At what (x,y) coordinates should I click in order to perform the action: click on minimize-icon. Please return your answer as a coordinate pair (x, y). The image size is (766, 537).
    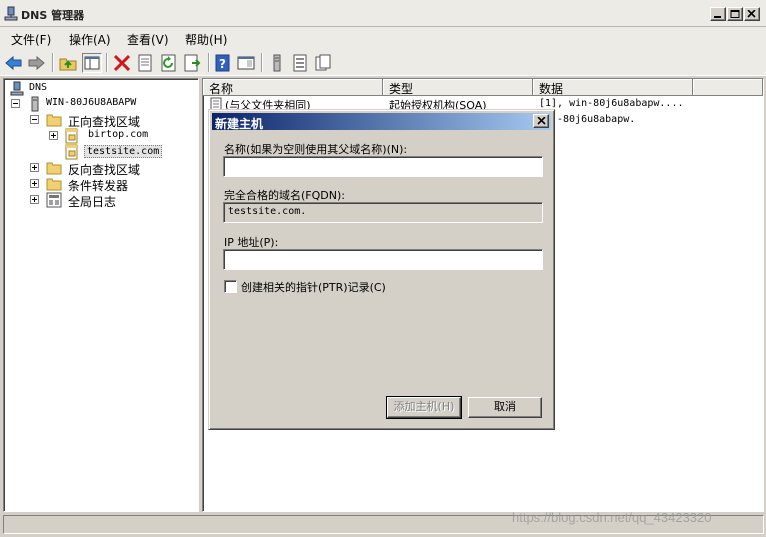
    Looking at the image, I should click on (717, 17).